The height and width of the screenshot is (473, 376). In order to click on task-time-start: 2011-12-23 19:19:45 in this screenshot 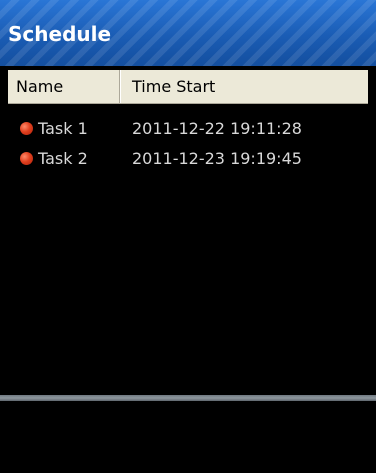, I will do `click(217, 158)`.